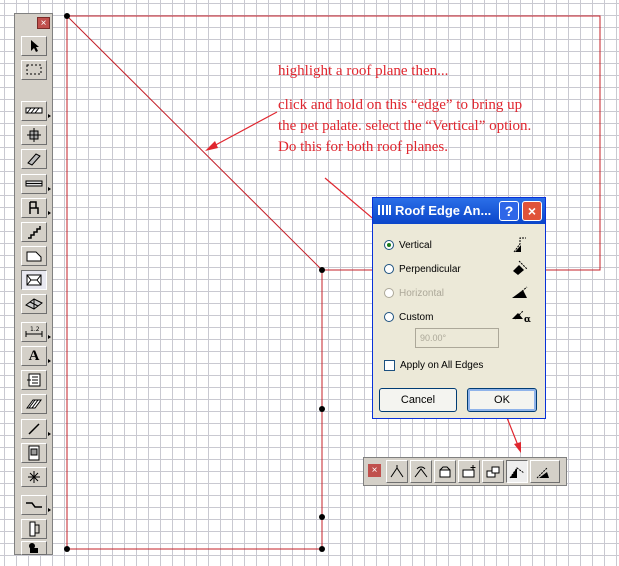 Image resolution: width=619 pixels, height=566 pixels. I want to click on marquee-tool-button, so click(34, 70).